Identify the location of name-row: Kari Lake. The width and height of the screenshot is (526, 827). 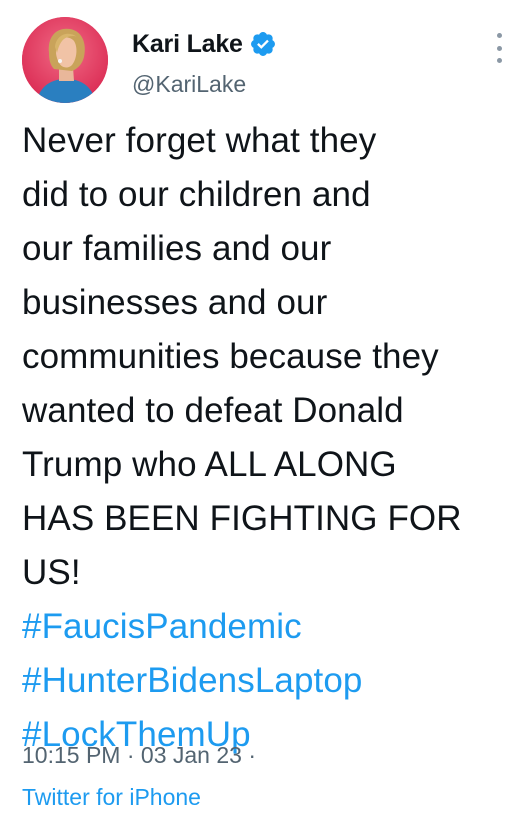
(204, 44).